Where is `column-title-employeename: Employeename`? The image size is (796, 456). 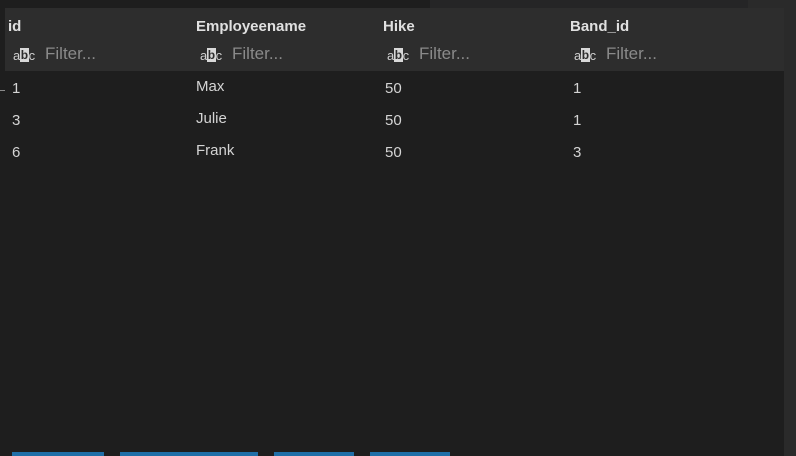 column-title-employeename: Employeename is located at coordinates (251, 26).